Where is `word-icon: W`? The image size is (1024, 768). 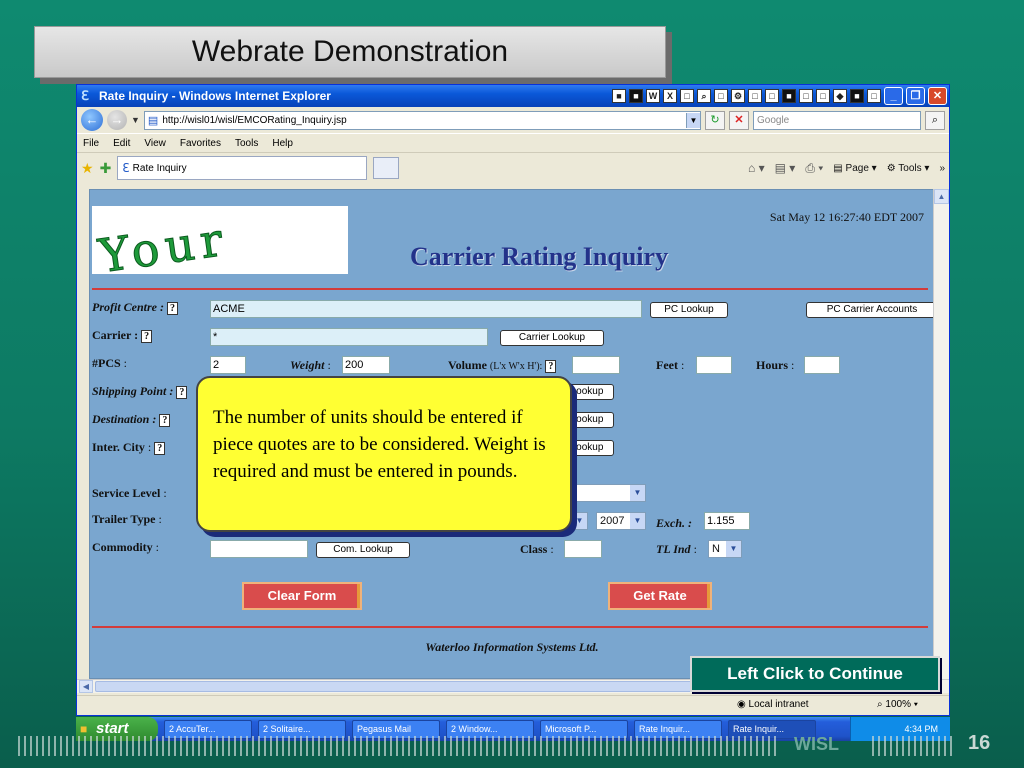 word-icon: W is located at coordinates (653, 96).